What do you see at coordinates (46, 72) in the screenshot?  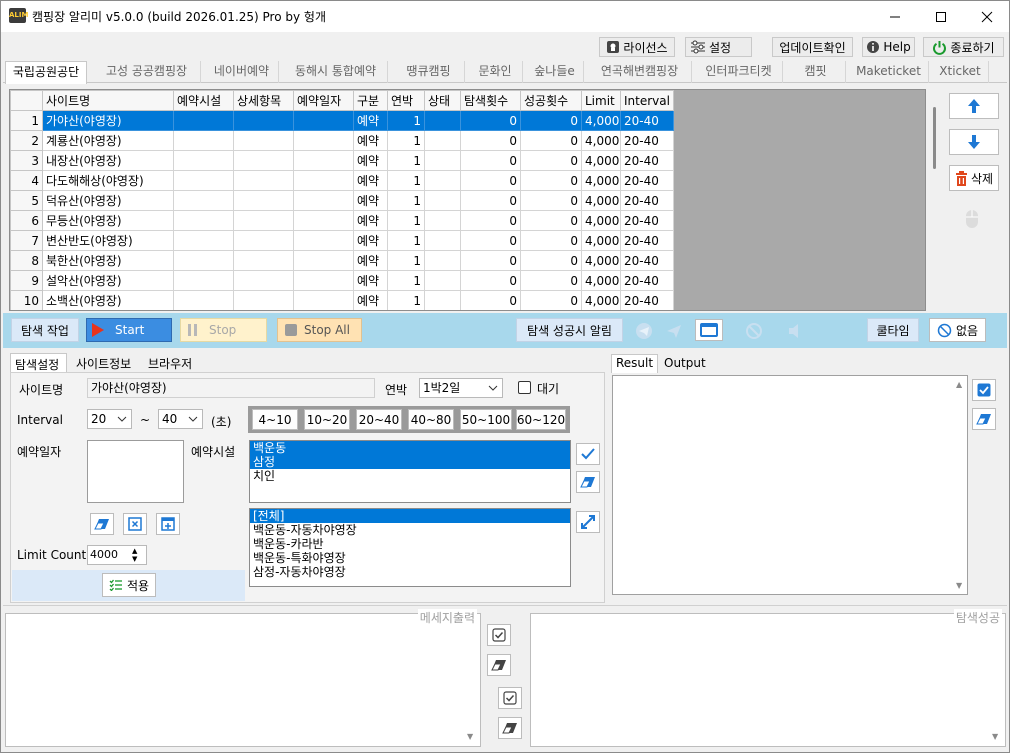 I see `tab-knps: 국립공원공단` at bounding box center [46, 72].